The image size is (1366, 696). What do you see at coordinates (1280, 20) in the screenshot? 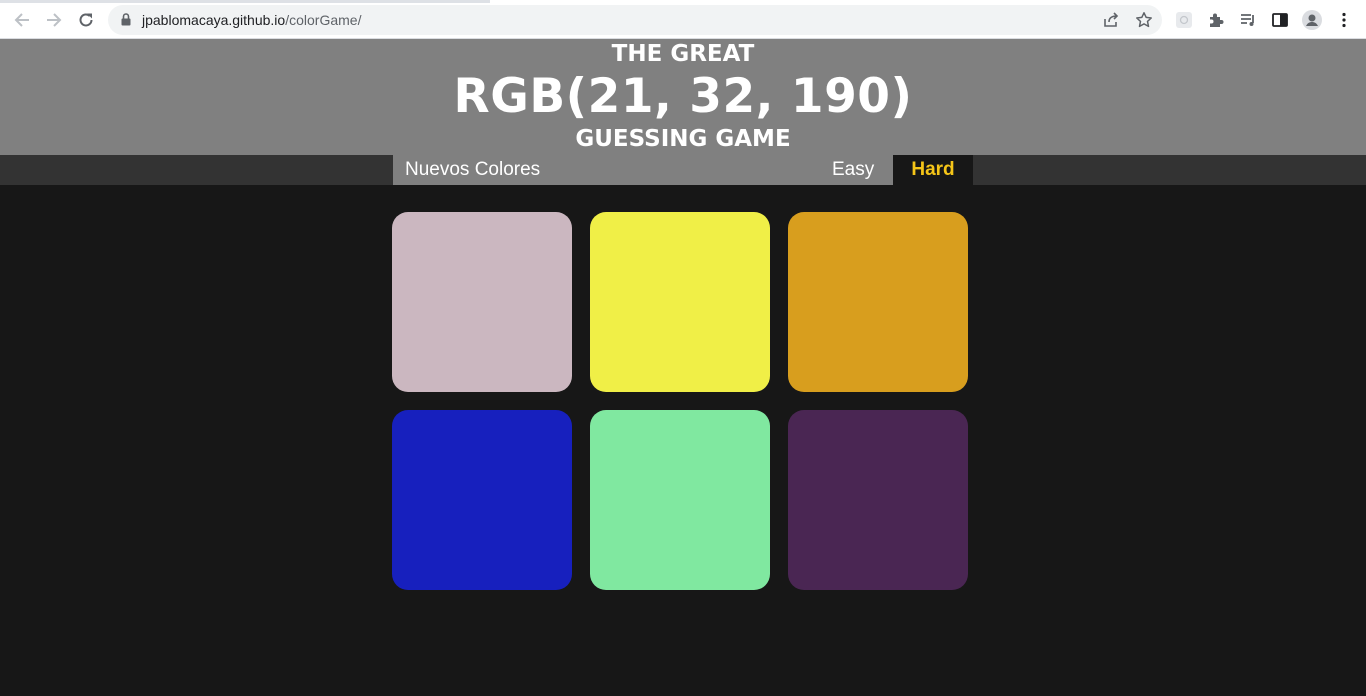
I see `side-panel-icon` at bounding box center [1280, 20].